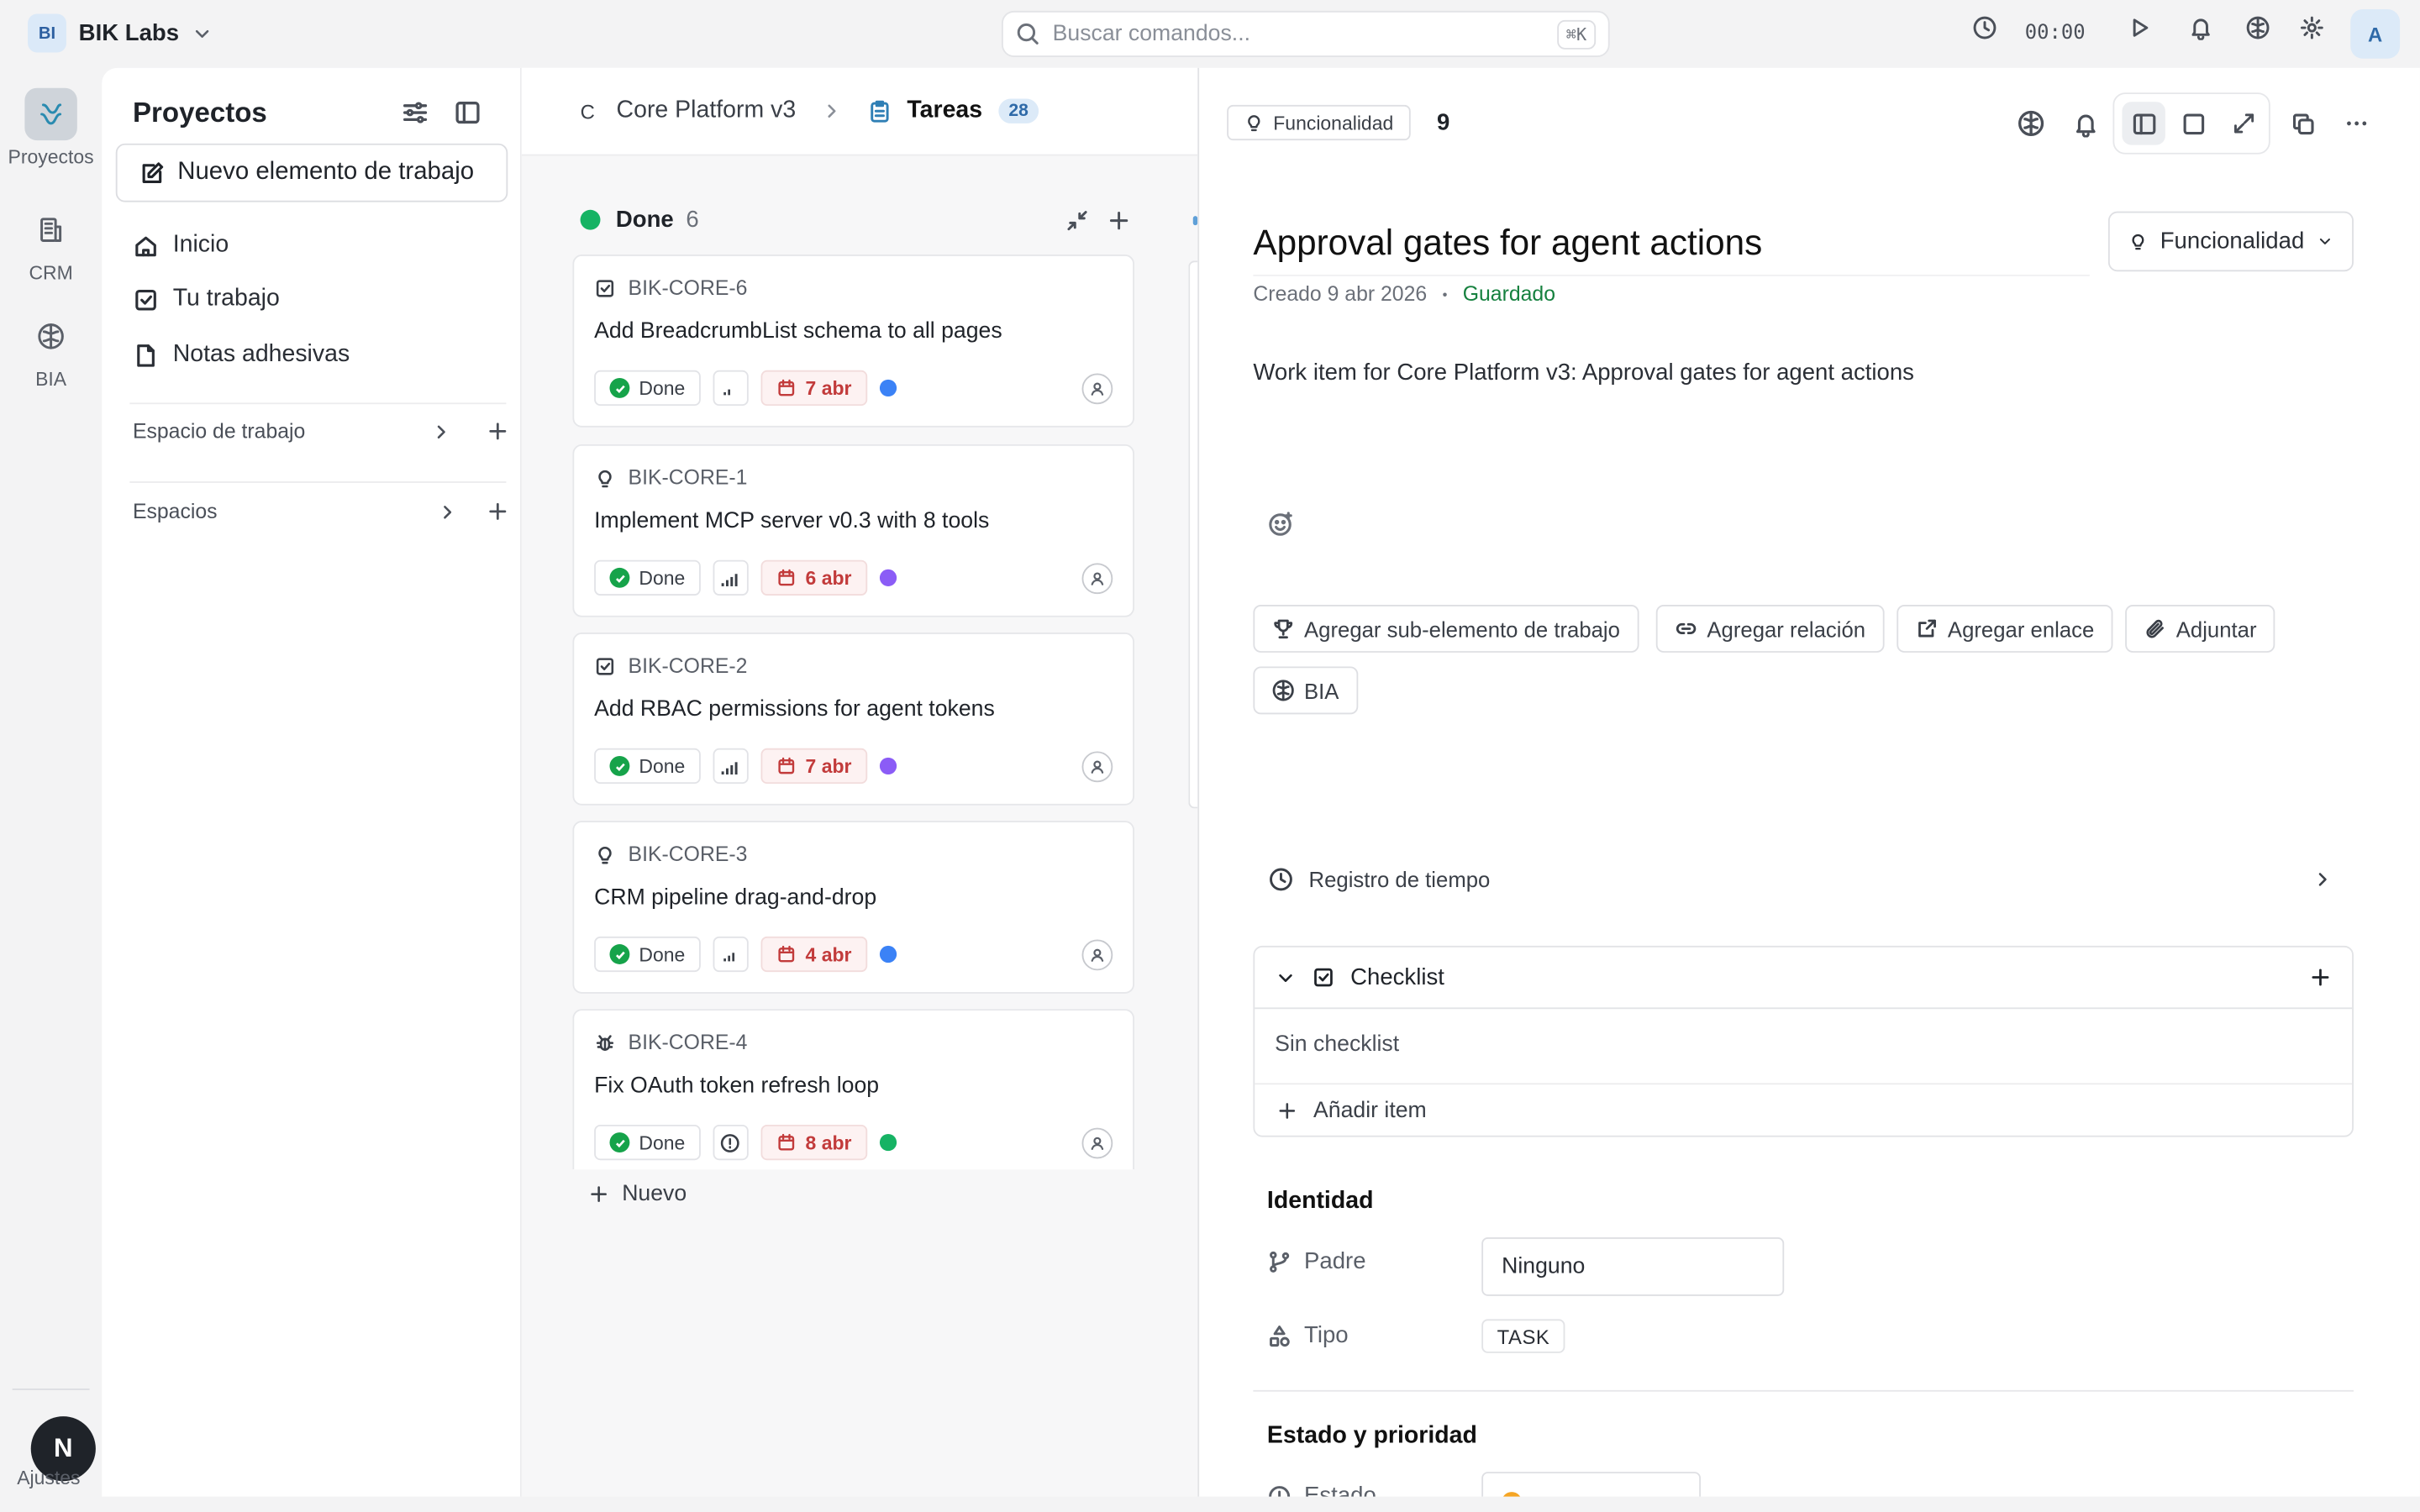  I want to click on rail-item-bia: BIA, so click(51, 350).